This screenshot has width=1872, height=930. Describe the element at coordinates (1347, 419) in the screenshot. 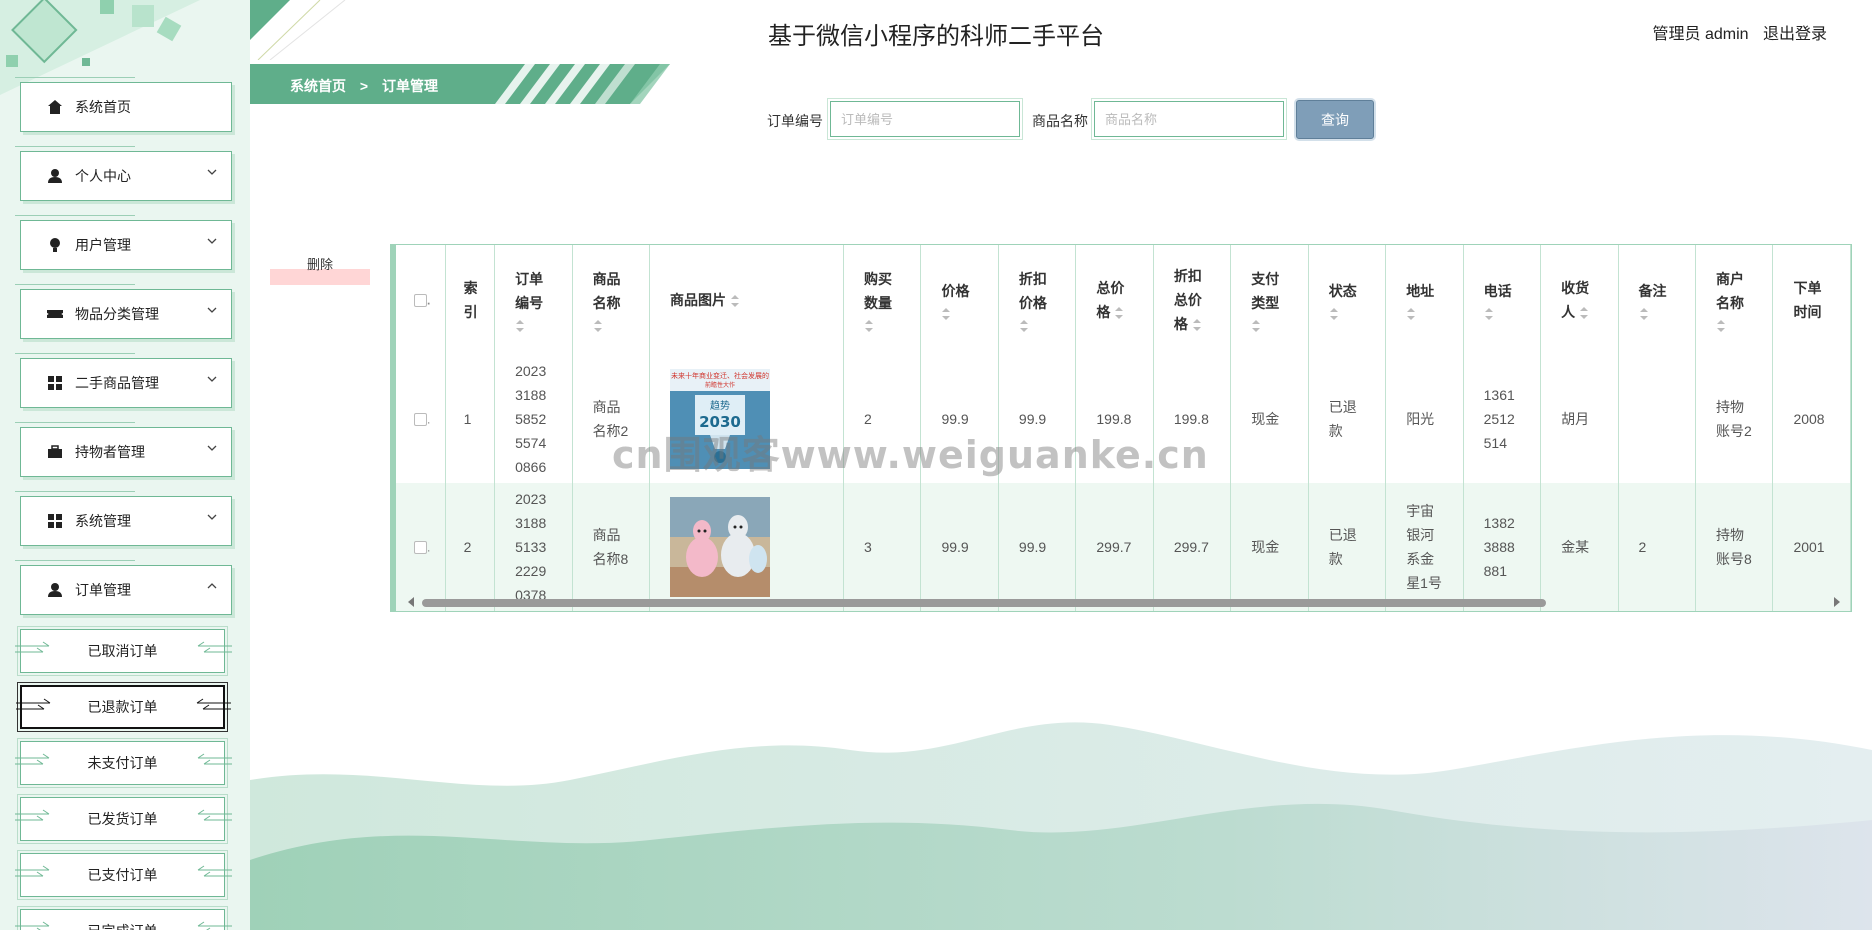

I see `cell-status: 已退款` at that location.